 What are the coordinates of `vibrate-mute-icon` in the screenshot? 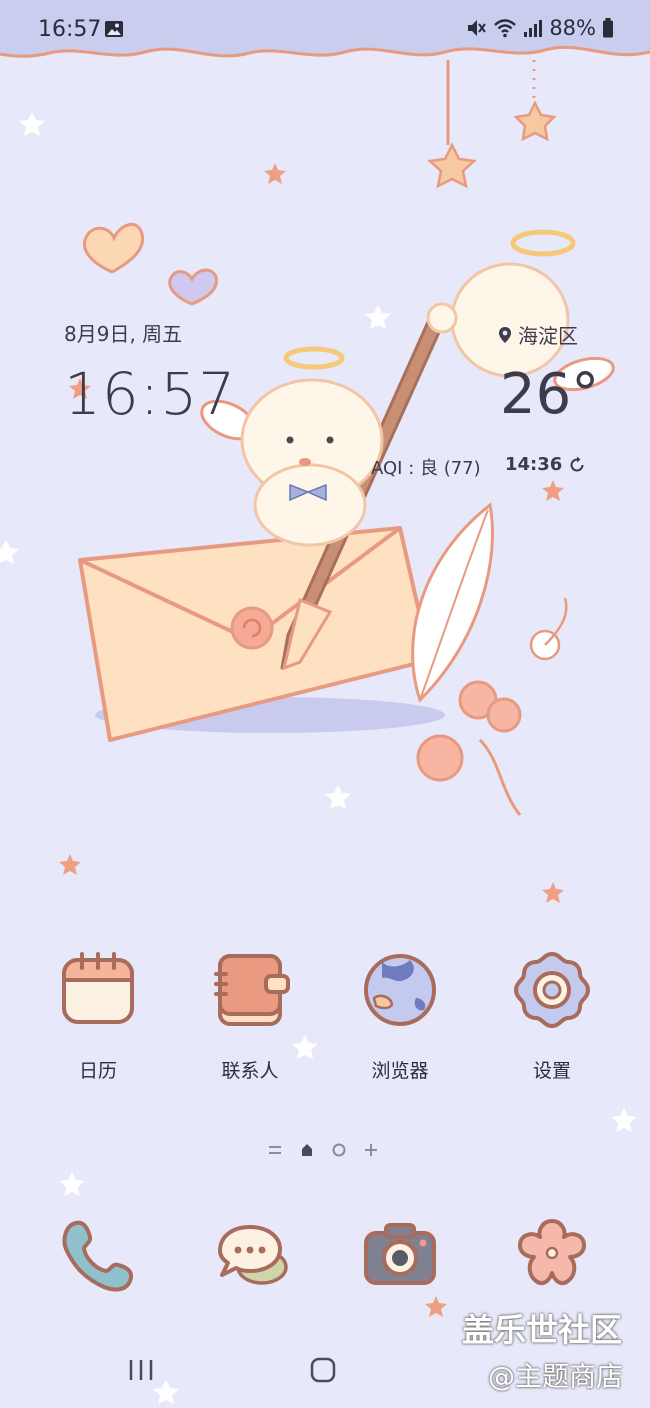 It's located at (477, 28).